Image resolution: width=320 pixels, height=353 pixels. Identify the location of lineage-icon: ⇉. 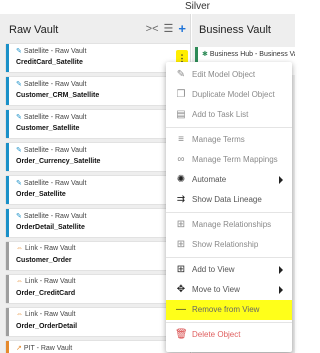
(181, 199).